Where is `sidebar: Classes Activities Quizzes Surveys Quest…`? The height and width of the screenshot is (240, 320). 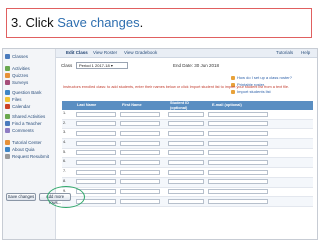
sidebar: Classes Activities Quizzes Surveys Quest… is located at coordinates (29, 144).